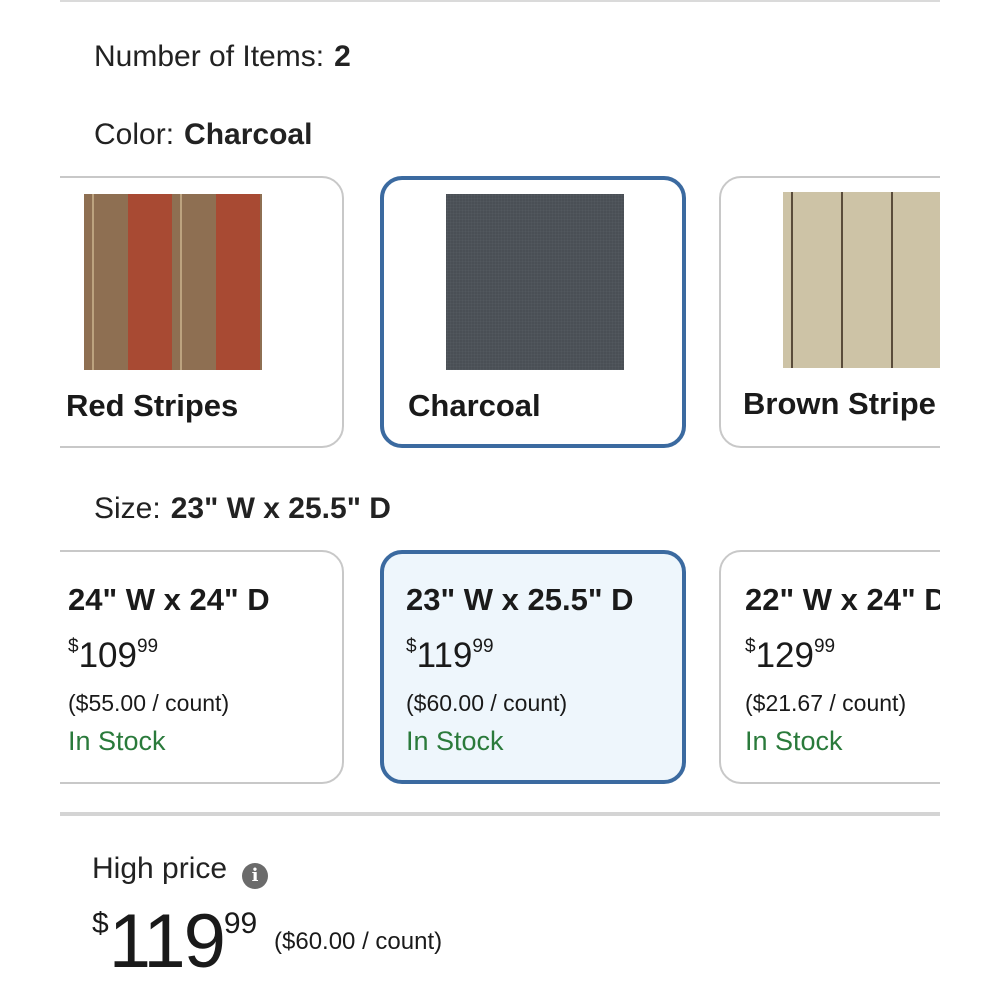 This screenshot has width=1000, height=1000. I want to click on size-row: Size: 23" W x 25.5" D, so click(242, 509).